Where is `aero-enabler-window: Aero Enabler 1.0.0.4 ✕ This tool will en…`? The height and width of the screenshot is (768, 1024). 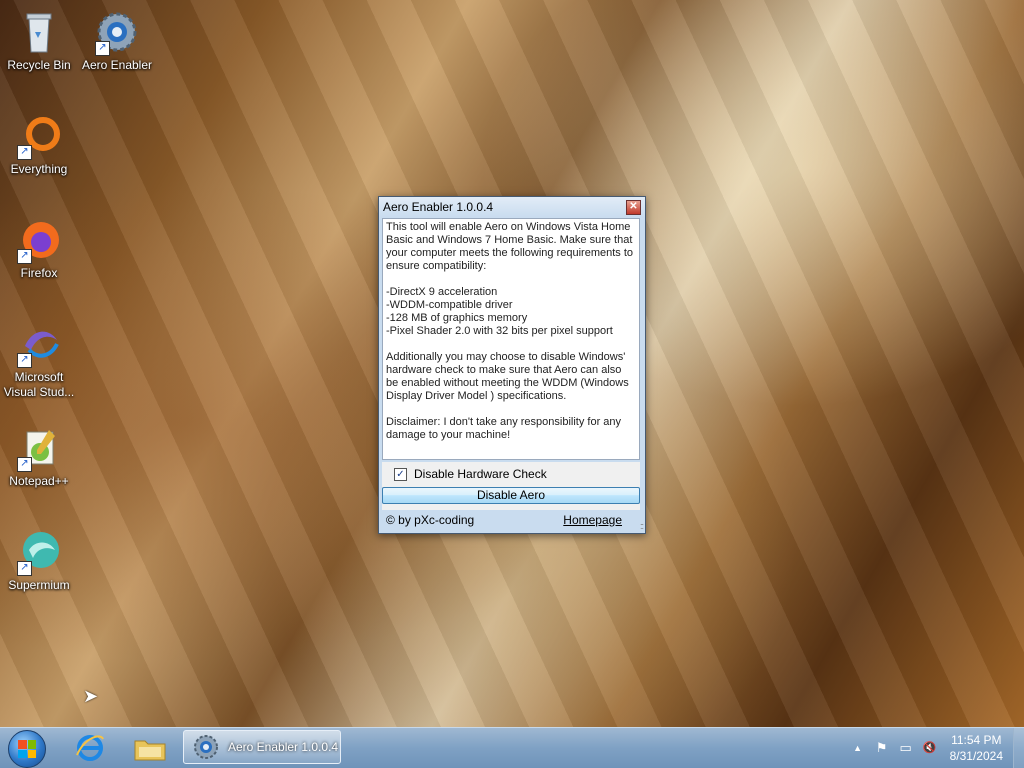 aero-enabler-window: Aero Enabler 1.0.0.4 ✕ This tool will en… is located at coordinates (512, 365).